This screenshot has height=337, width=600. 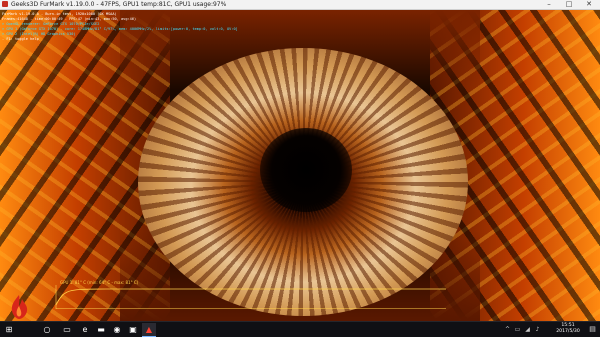 What do you see at coordinates (592, 329) in the screenshot?
I see `action-center-icon: ▤` at bounding box center [592, 329].